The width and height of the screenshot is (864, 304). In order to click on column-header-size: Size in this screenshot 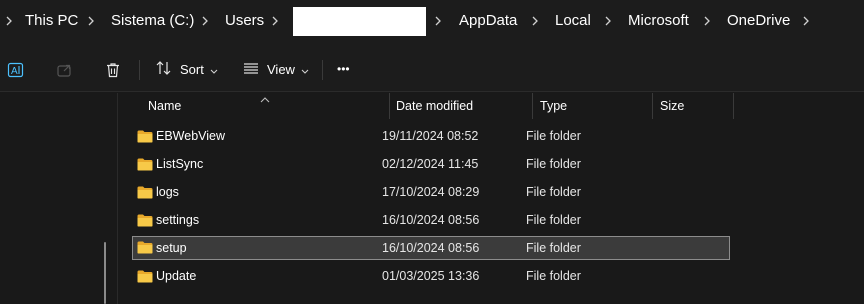, I will do `click(672, 106)`.